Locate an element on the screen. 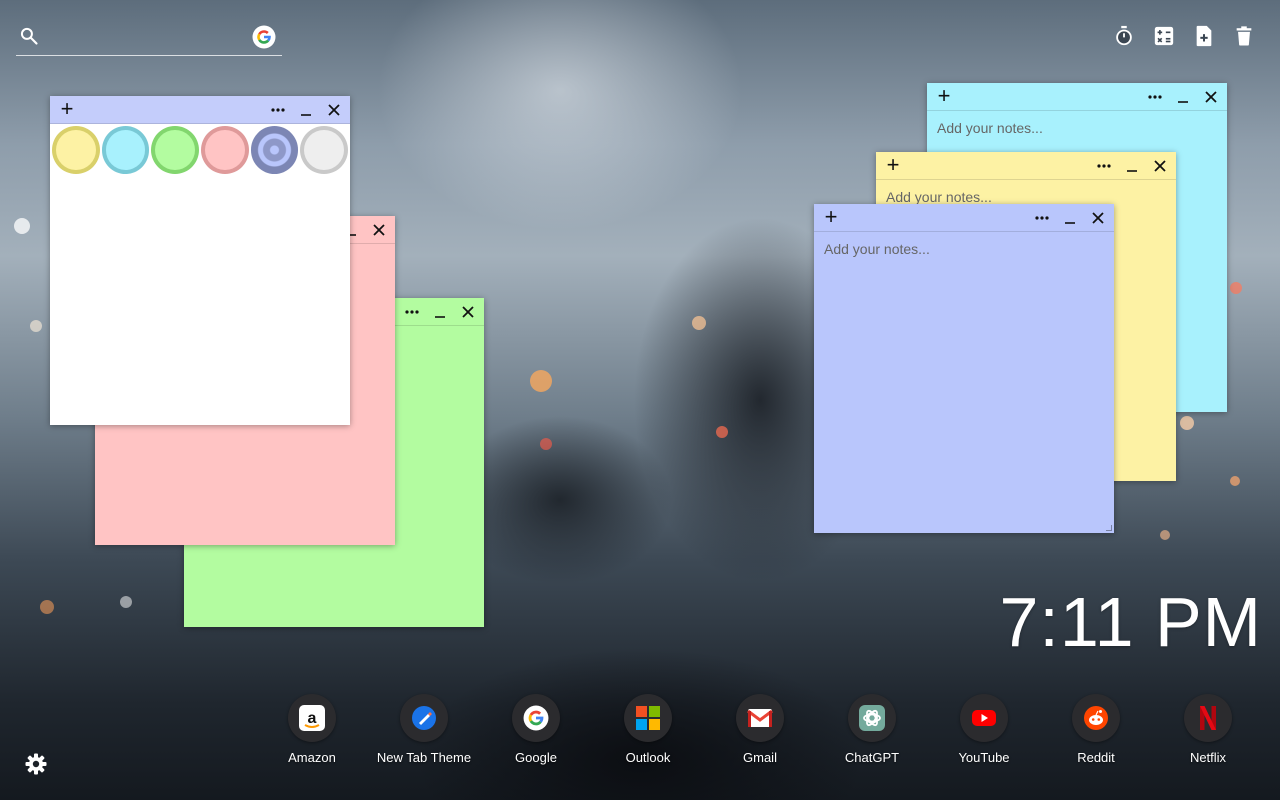 Image resolution: width=1280 pixels, height=800 pixels. color-swatch-pink is located at coordinates (225, 150).